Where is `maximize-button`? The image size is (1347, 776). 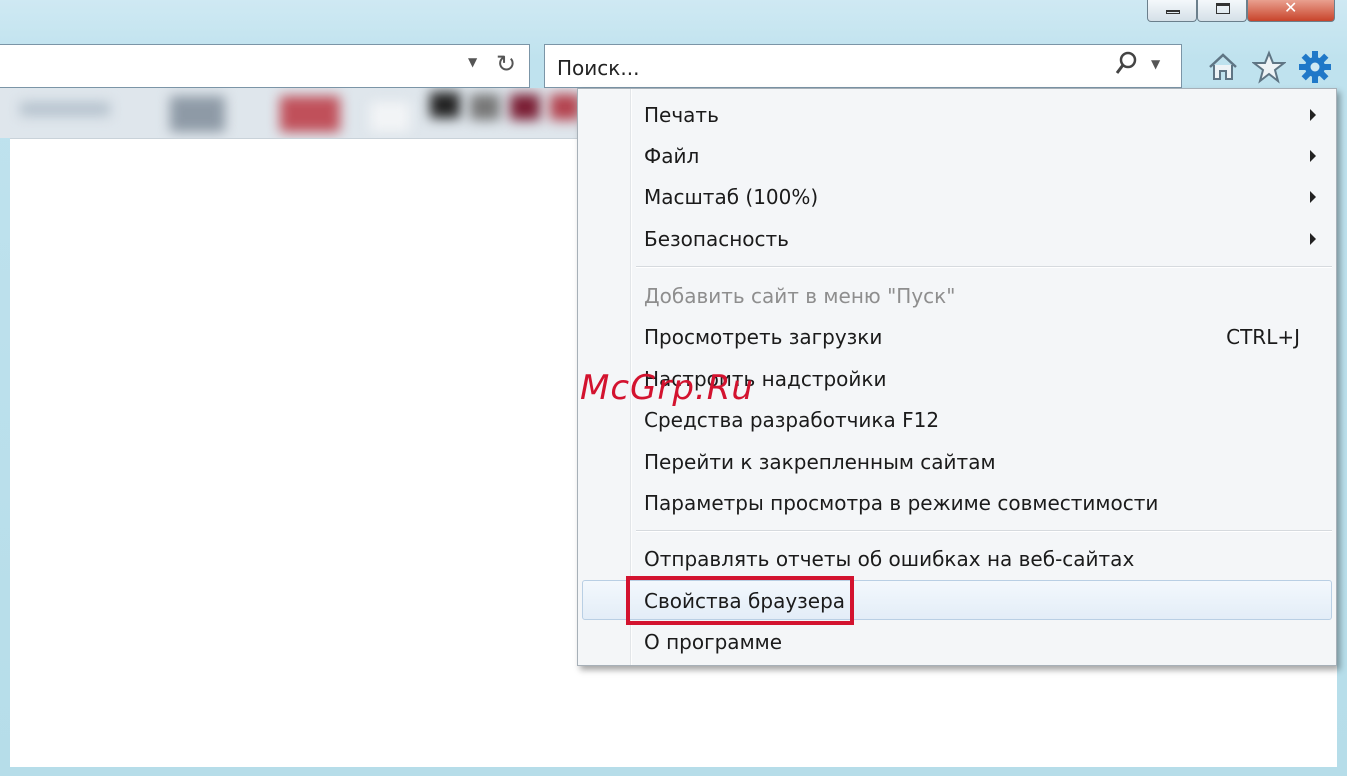
maximize-button is located at coordinates (1222, 11).